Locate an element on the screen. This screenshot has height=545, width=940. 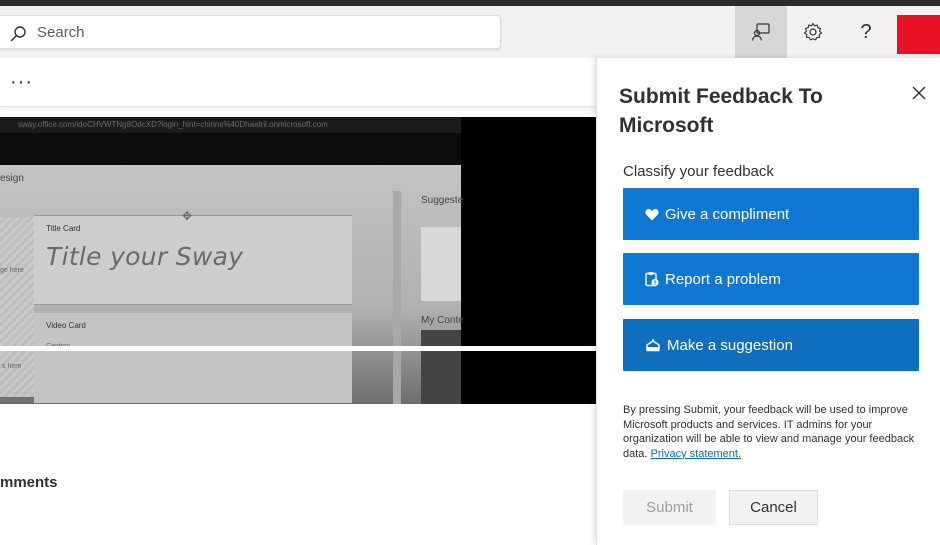
give-compliment-button: Give a compliment is located at coordinates (771, 214).